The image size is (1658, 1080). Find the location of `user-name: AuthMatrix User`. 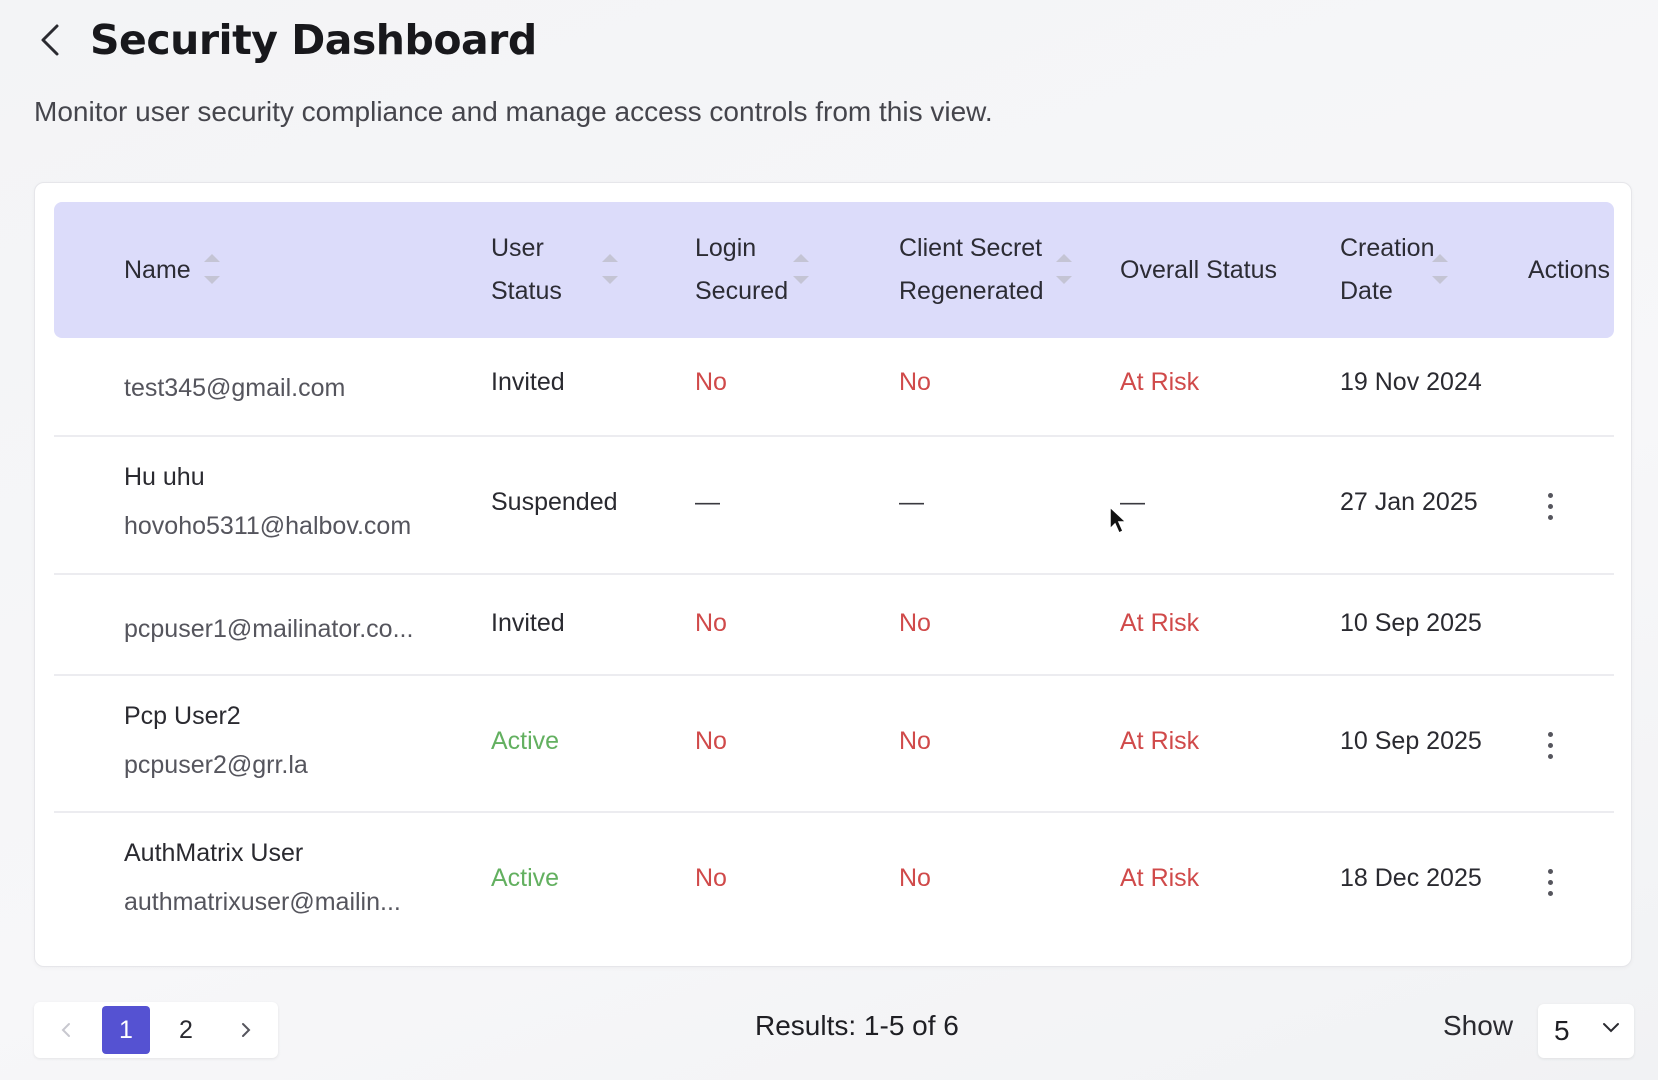

user-name: AuthMatrix User is located at coordinates (214, 853).